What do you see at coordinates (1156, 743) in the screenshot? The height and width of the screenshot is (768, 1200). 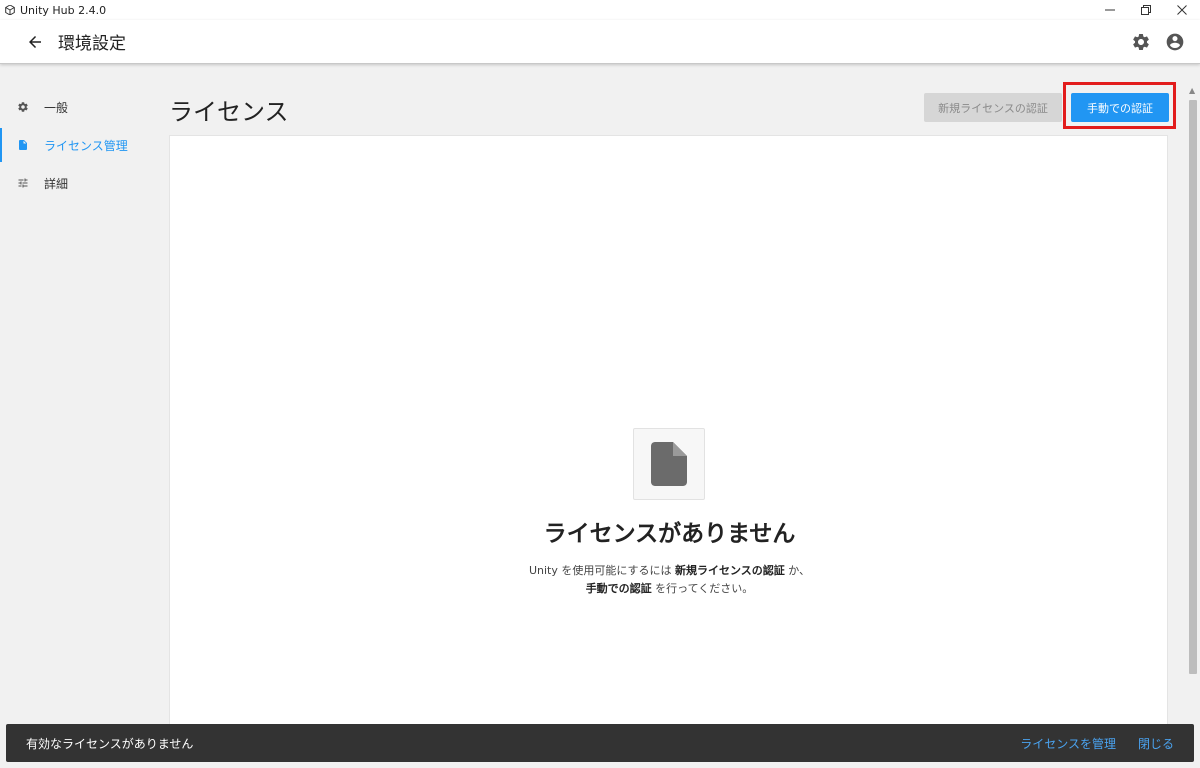 I see `close-snackbar-link: 閉じる` at bounding box center [1156, 743].